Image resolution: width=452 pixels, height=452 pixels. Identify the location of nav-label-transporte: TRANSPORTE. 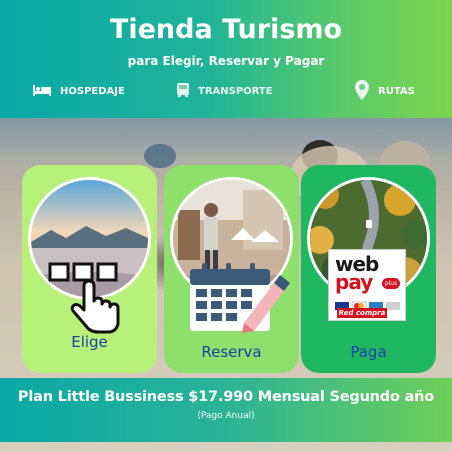
(235, 91).